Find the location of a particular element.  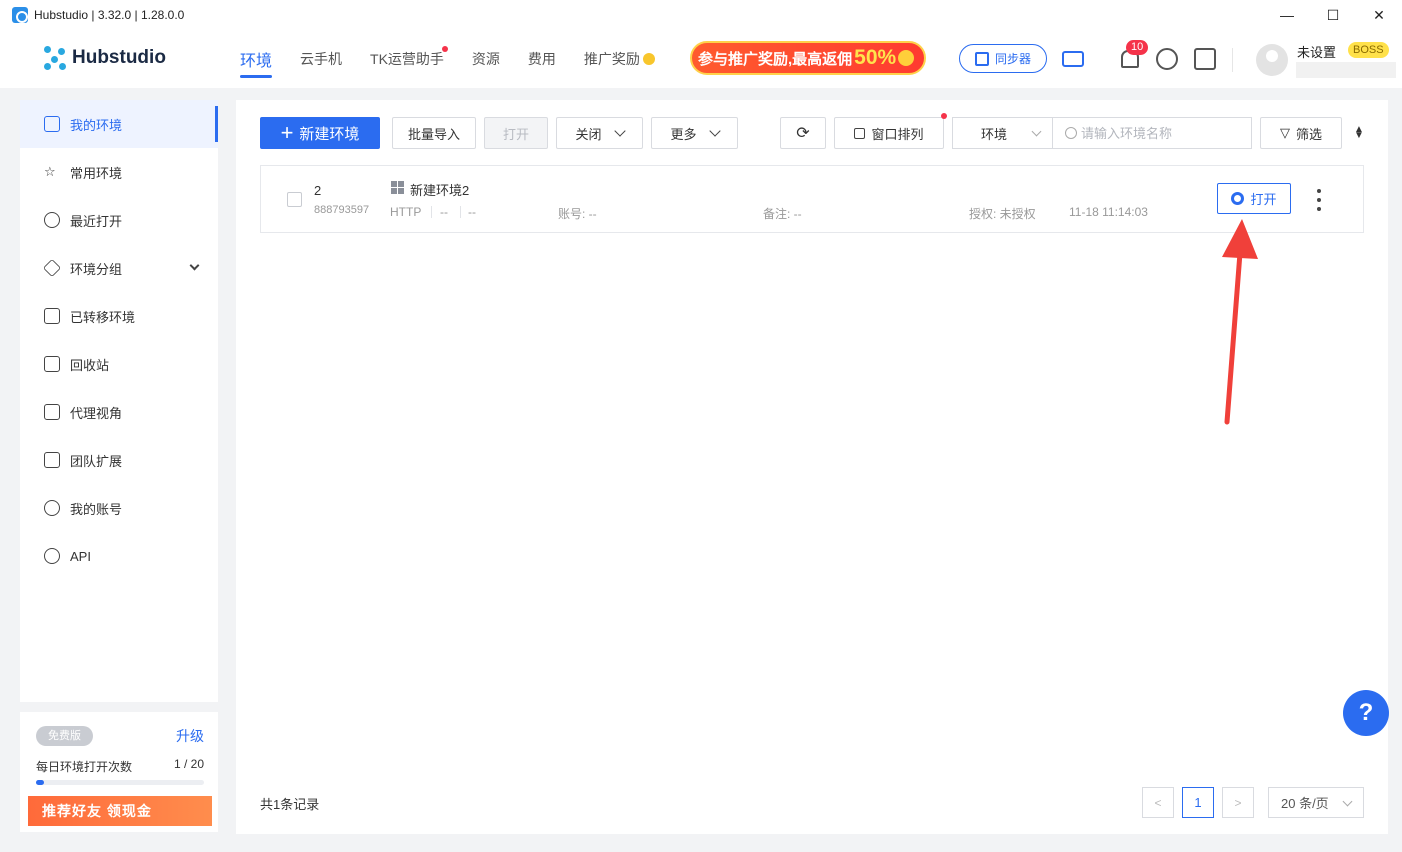

sidebar-item-team: 团队扩展 is located at coordinates (119, 460).